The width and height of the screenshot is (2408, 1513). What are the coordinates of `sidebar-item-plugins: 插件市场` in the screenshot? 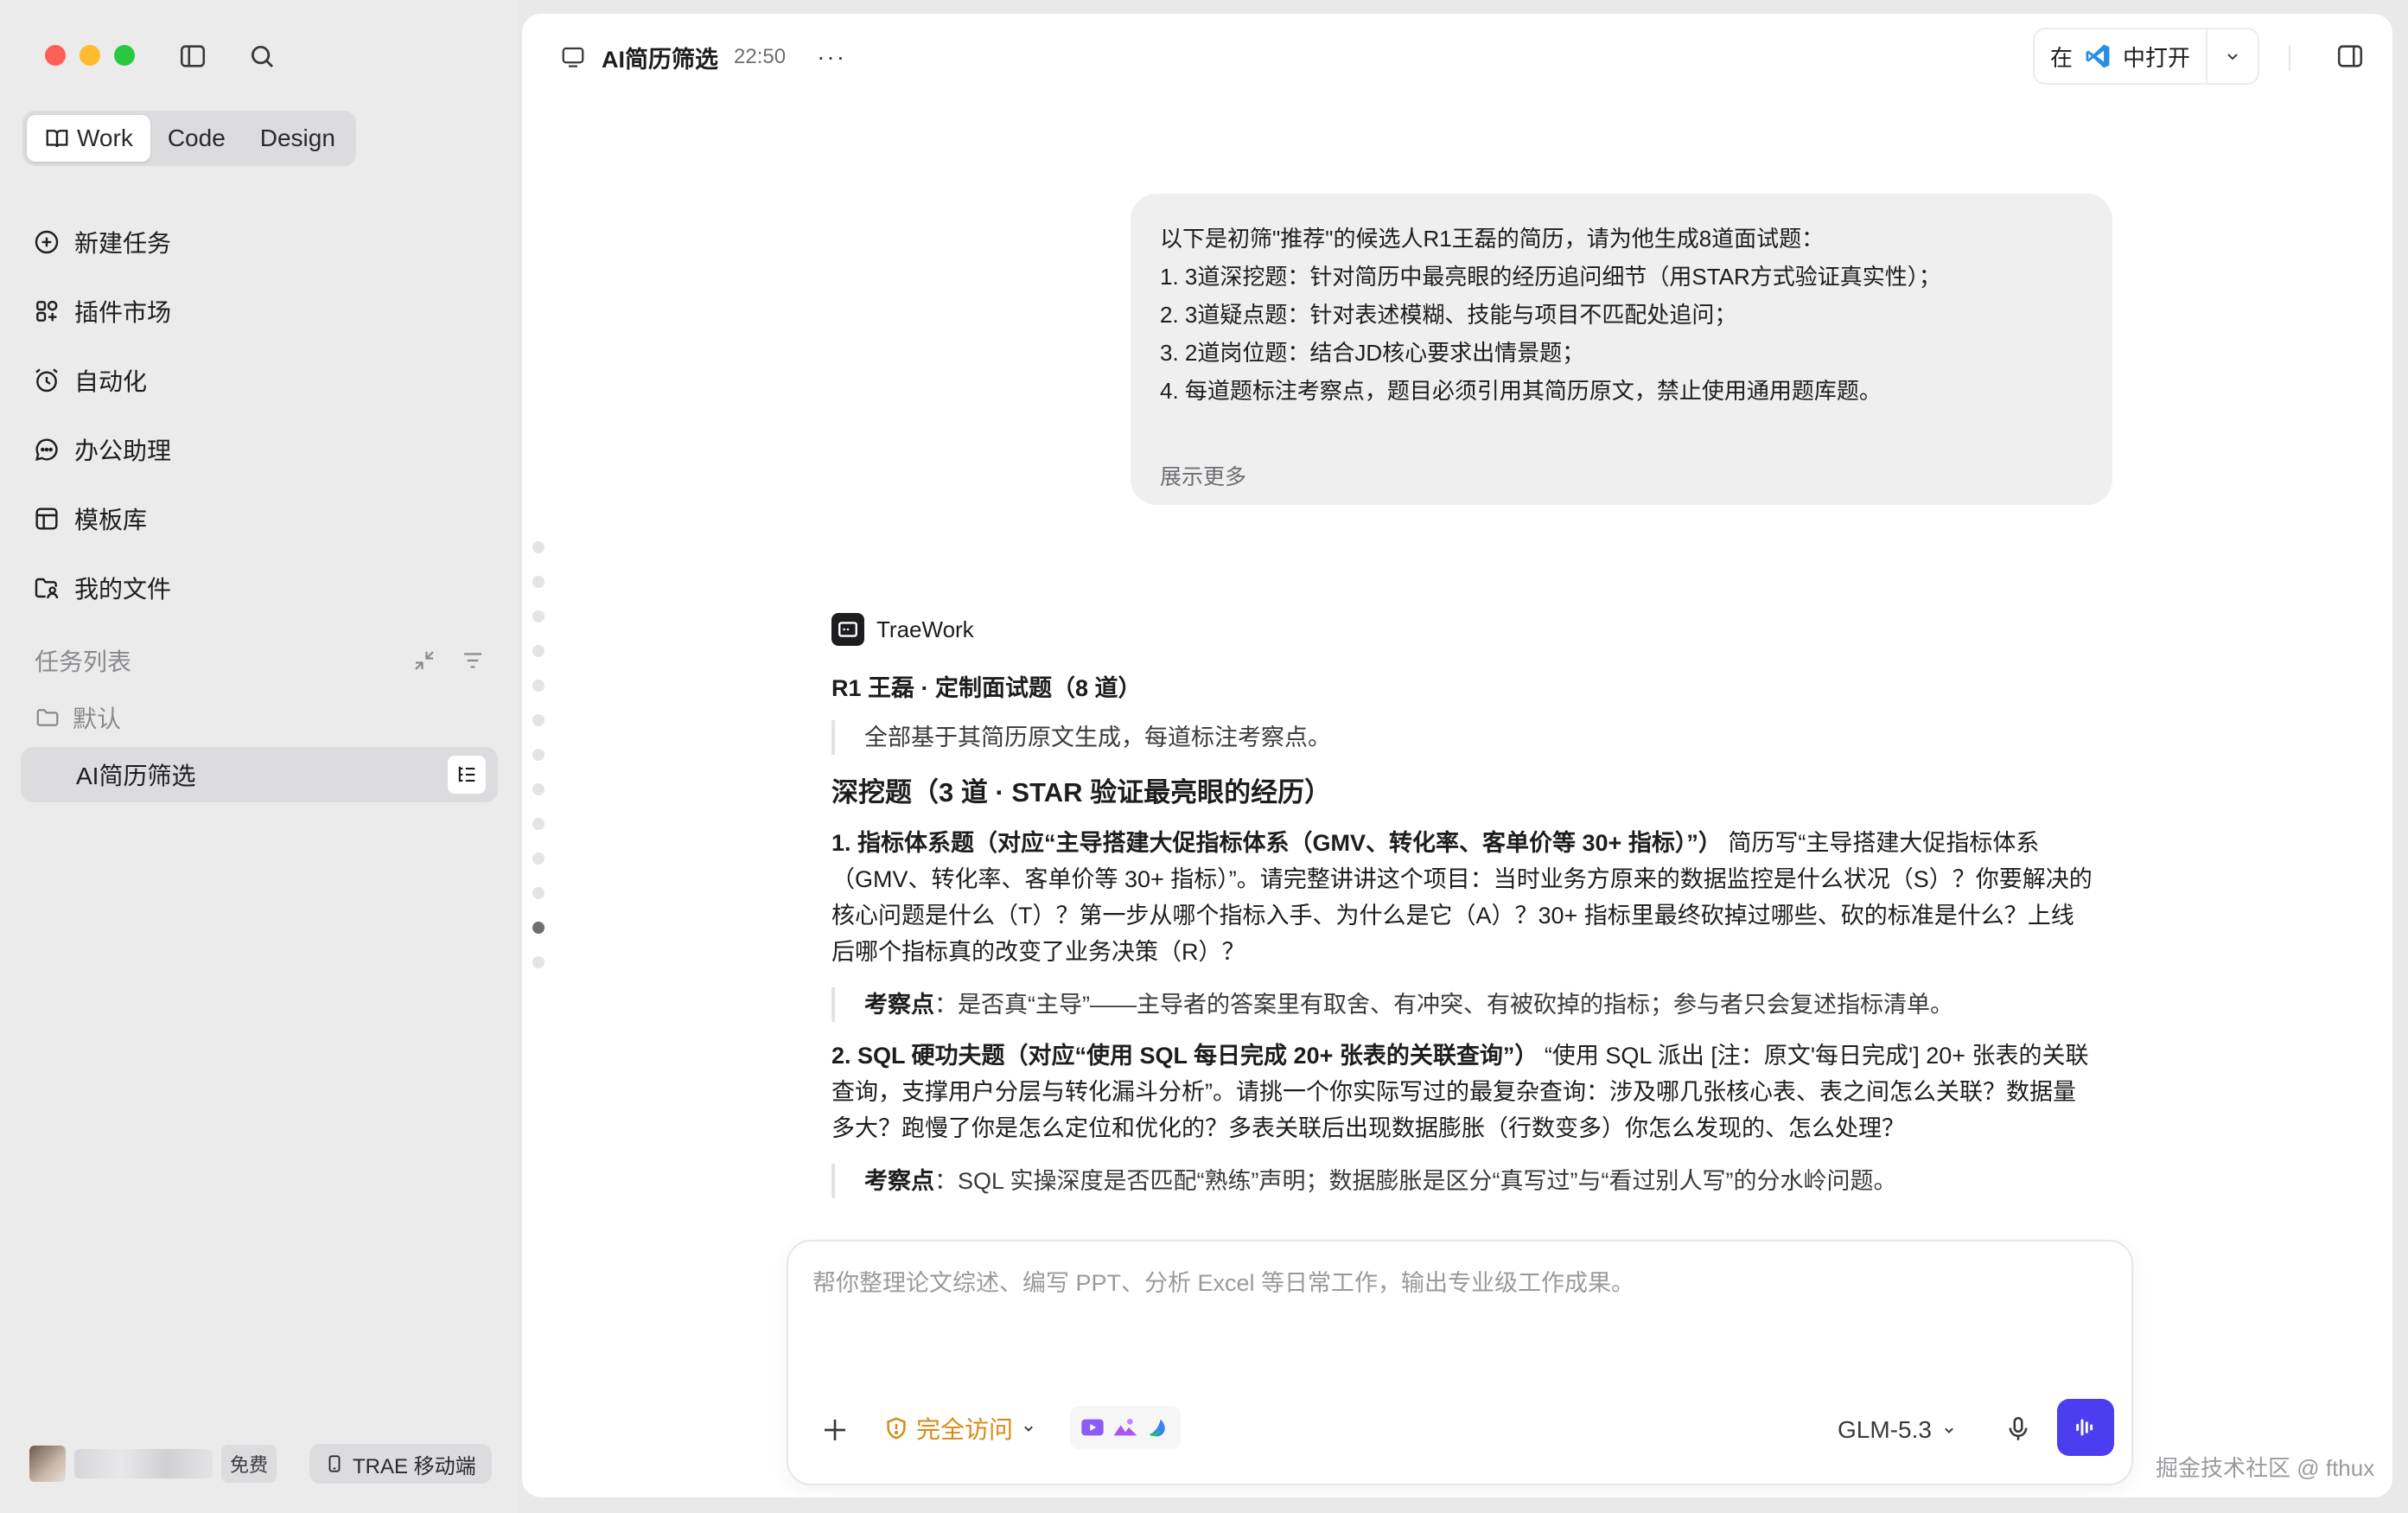 It's located at (266, 311).